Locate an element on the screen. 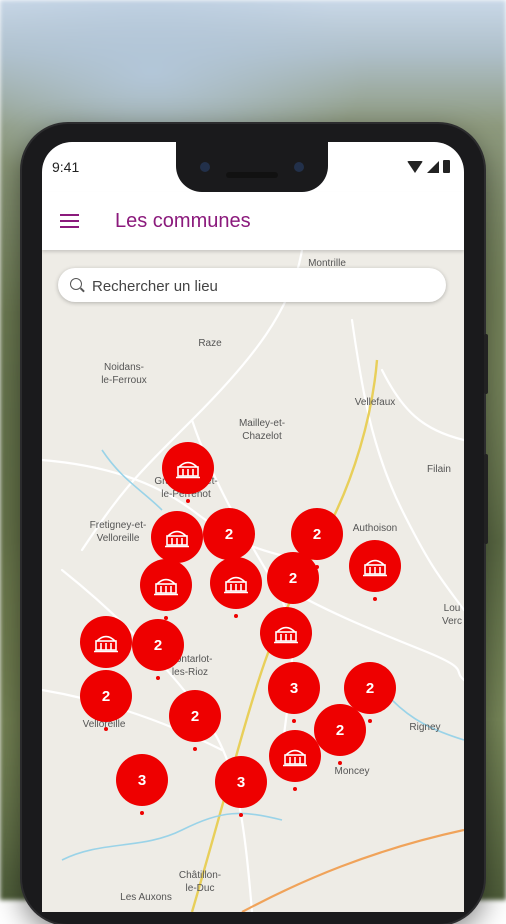 The width and height of the screenshot is (506, 924). battery-icon is located at coordinates (446, 166).